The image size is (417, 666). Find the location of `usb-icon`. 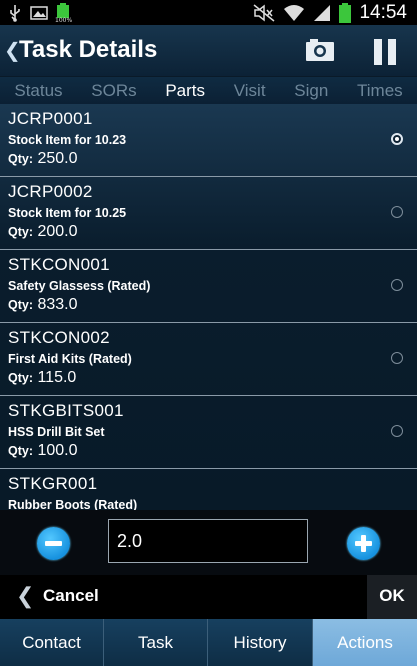

usb-icon is located at coordinates (15, 13).